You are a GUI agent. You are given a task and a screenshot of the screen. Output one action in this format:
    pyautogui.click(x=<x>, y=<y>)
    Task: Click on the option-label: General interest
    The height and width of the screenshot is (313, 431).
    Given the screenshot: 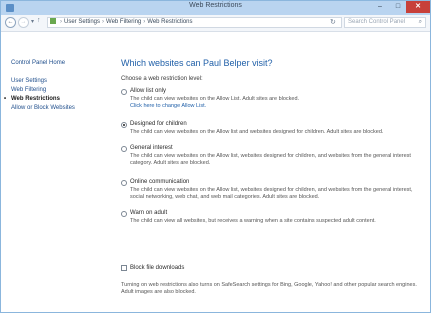 What is the action you would take?
    pyautogui.click(x=151, y=148)
    